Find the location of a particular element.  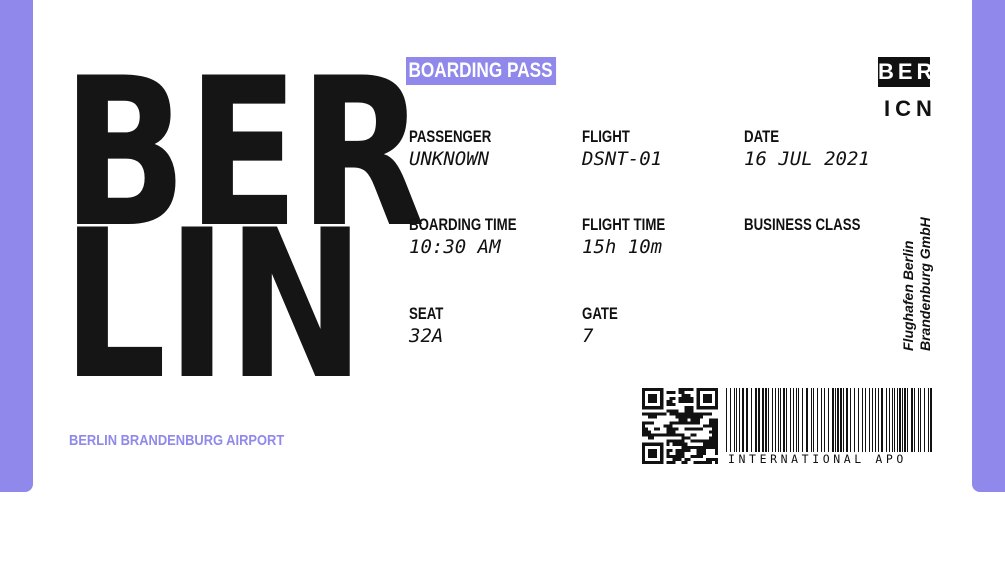

destination-code: ICN is located at coordinates (910, 108).